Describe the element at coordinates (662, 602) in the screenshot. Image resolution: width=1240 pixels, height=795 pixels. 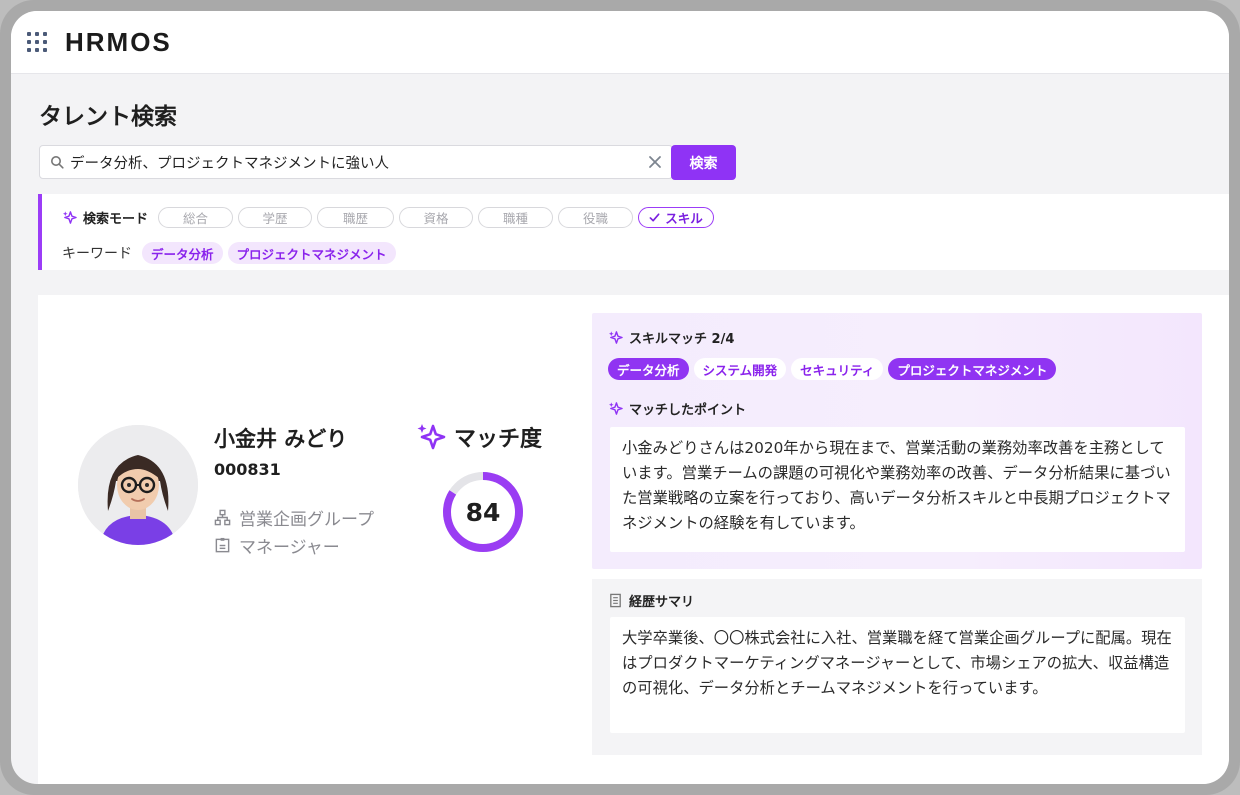
I see `career-summary-title: 経歴サマリ` at that location.